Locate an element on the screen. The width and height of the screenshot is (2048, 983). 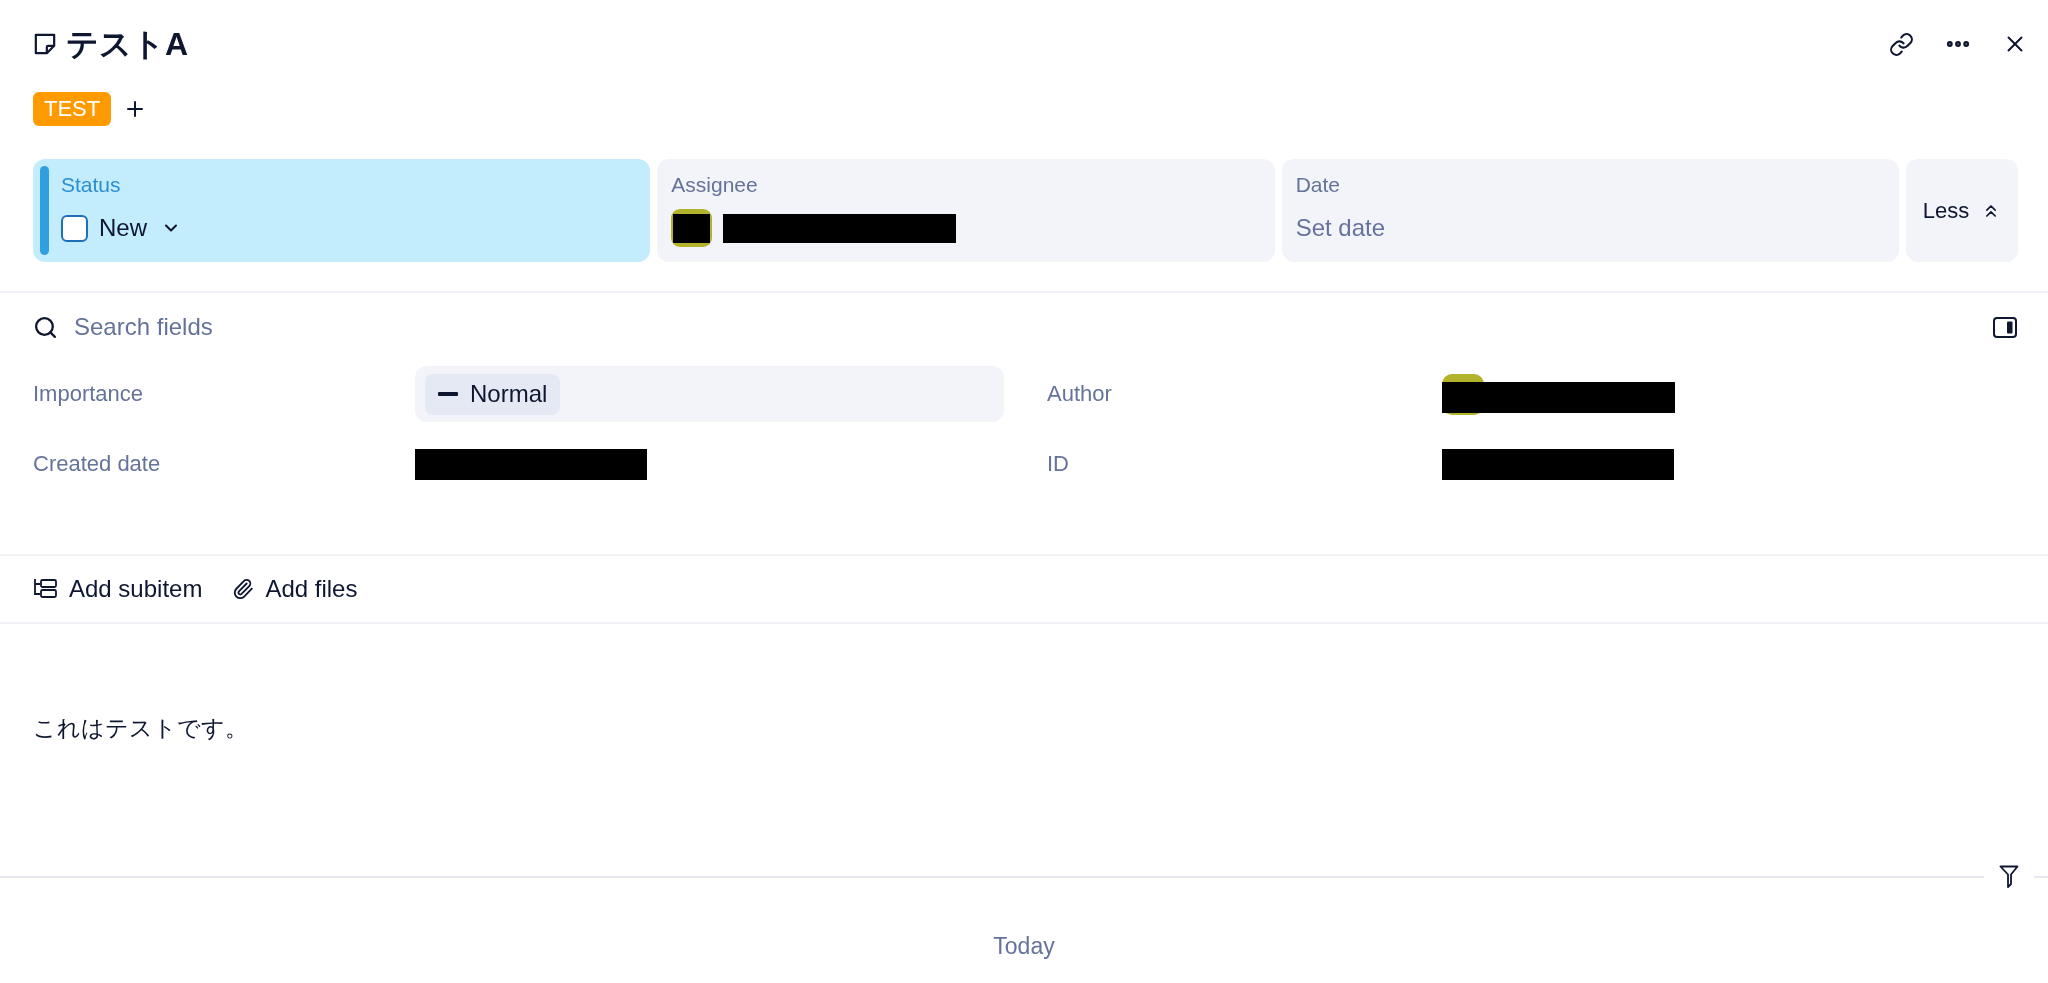
field-label: Date is located at coordinates (1318, 185).